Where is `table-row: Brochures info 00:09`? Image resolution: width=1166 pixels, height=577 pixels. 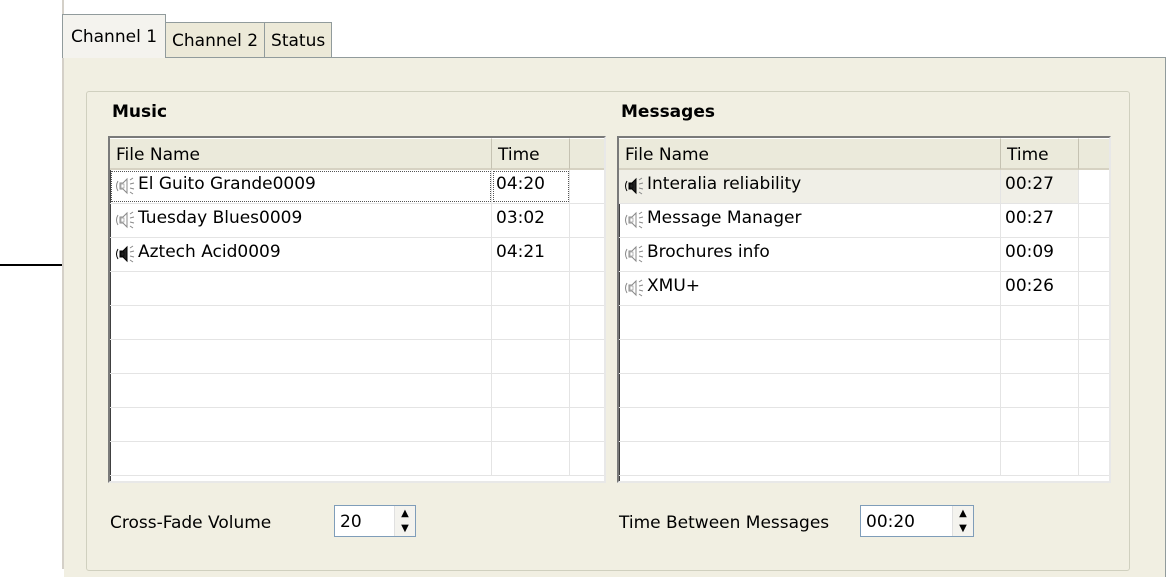 table-row: Brochures info 00:09 is located at coordinates (864, 255).